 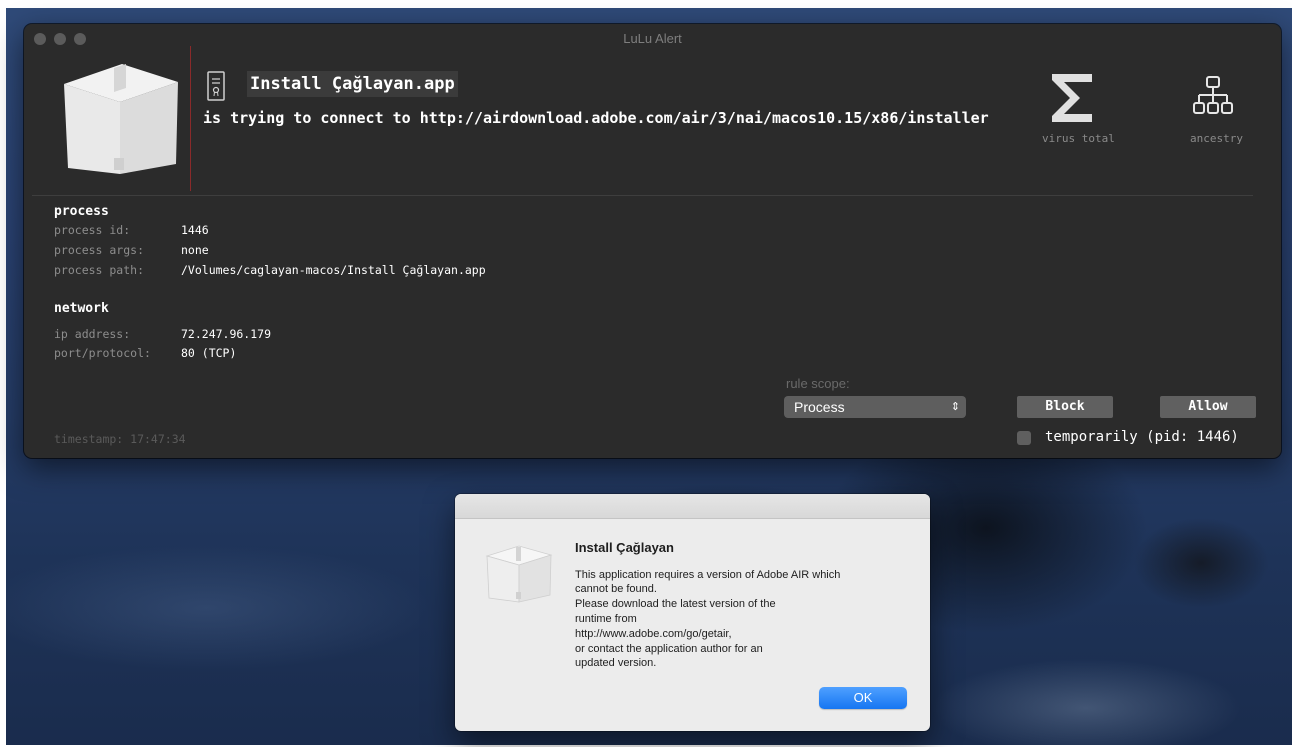 What do you see at coordinates (863, 698) in the screenshot?
I see `ok-button: OK` at bounding box center [863, 698].